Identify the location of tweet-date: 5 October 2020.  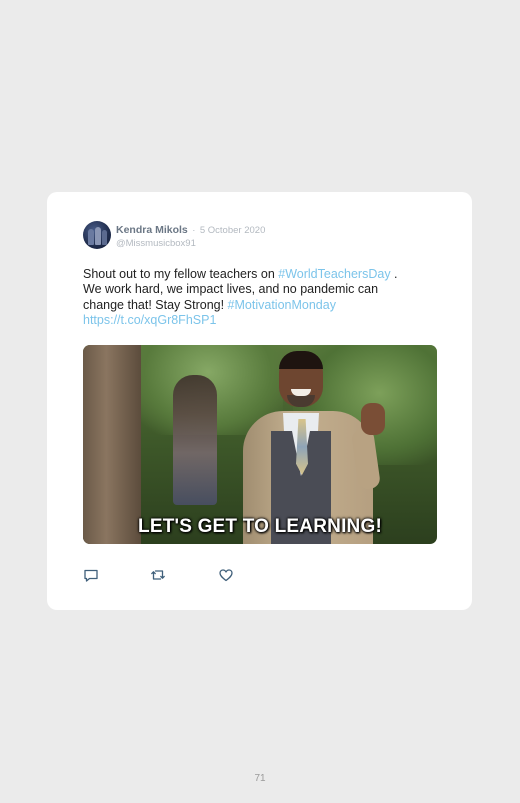
(233, 230).